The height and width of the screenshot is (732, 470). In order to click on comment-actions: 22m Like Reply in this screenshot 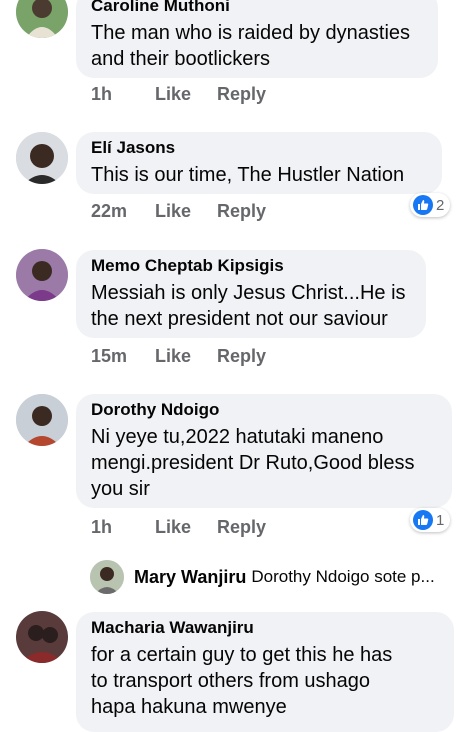, I will do `click(178, 211)`.